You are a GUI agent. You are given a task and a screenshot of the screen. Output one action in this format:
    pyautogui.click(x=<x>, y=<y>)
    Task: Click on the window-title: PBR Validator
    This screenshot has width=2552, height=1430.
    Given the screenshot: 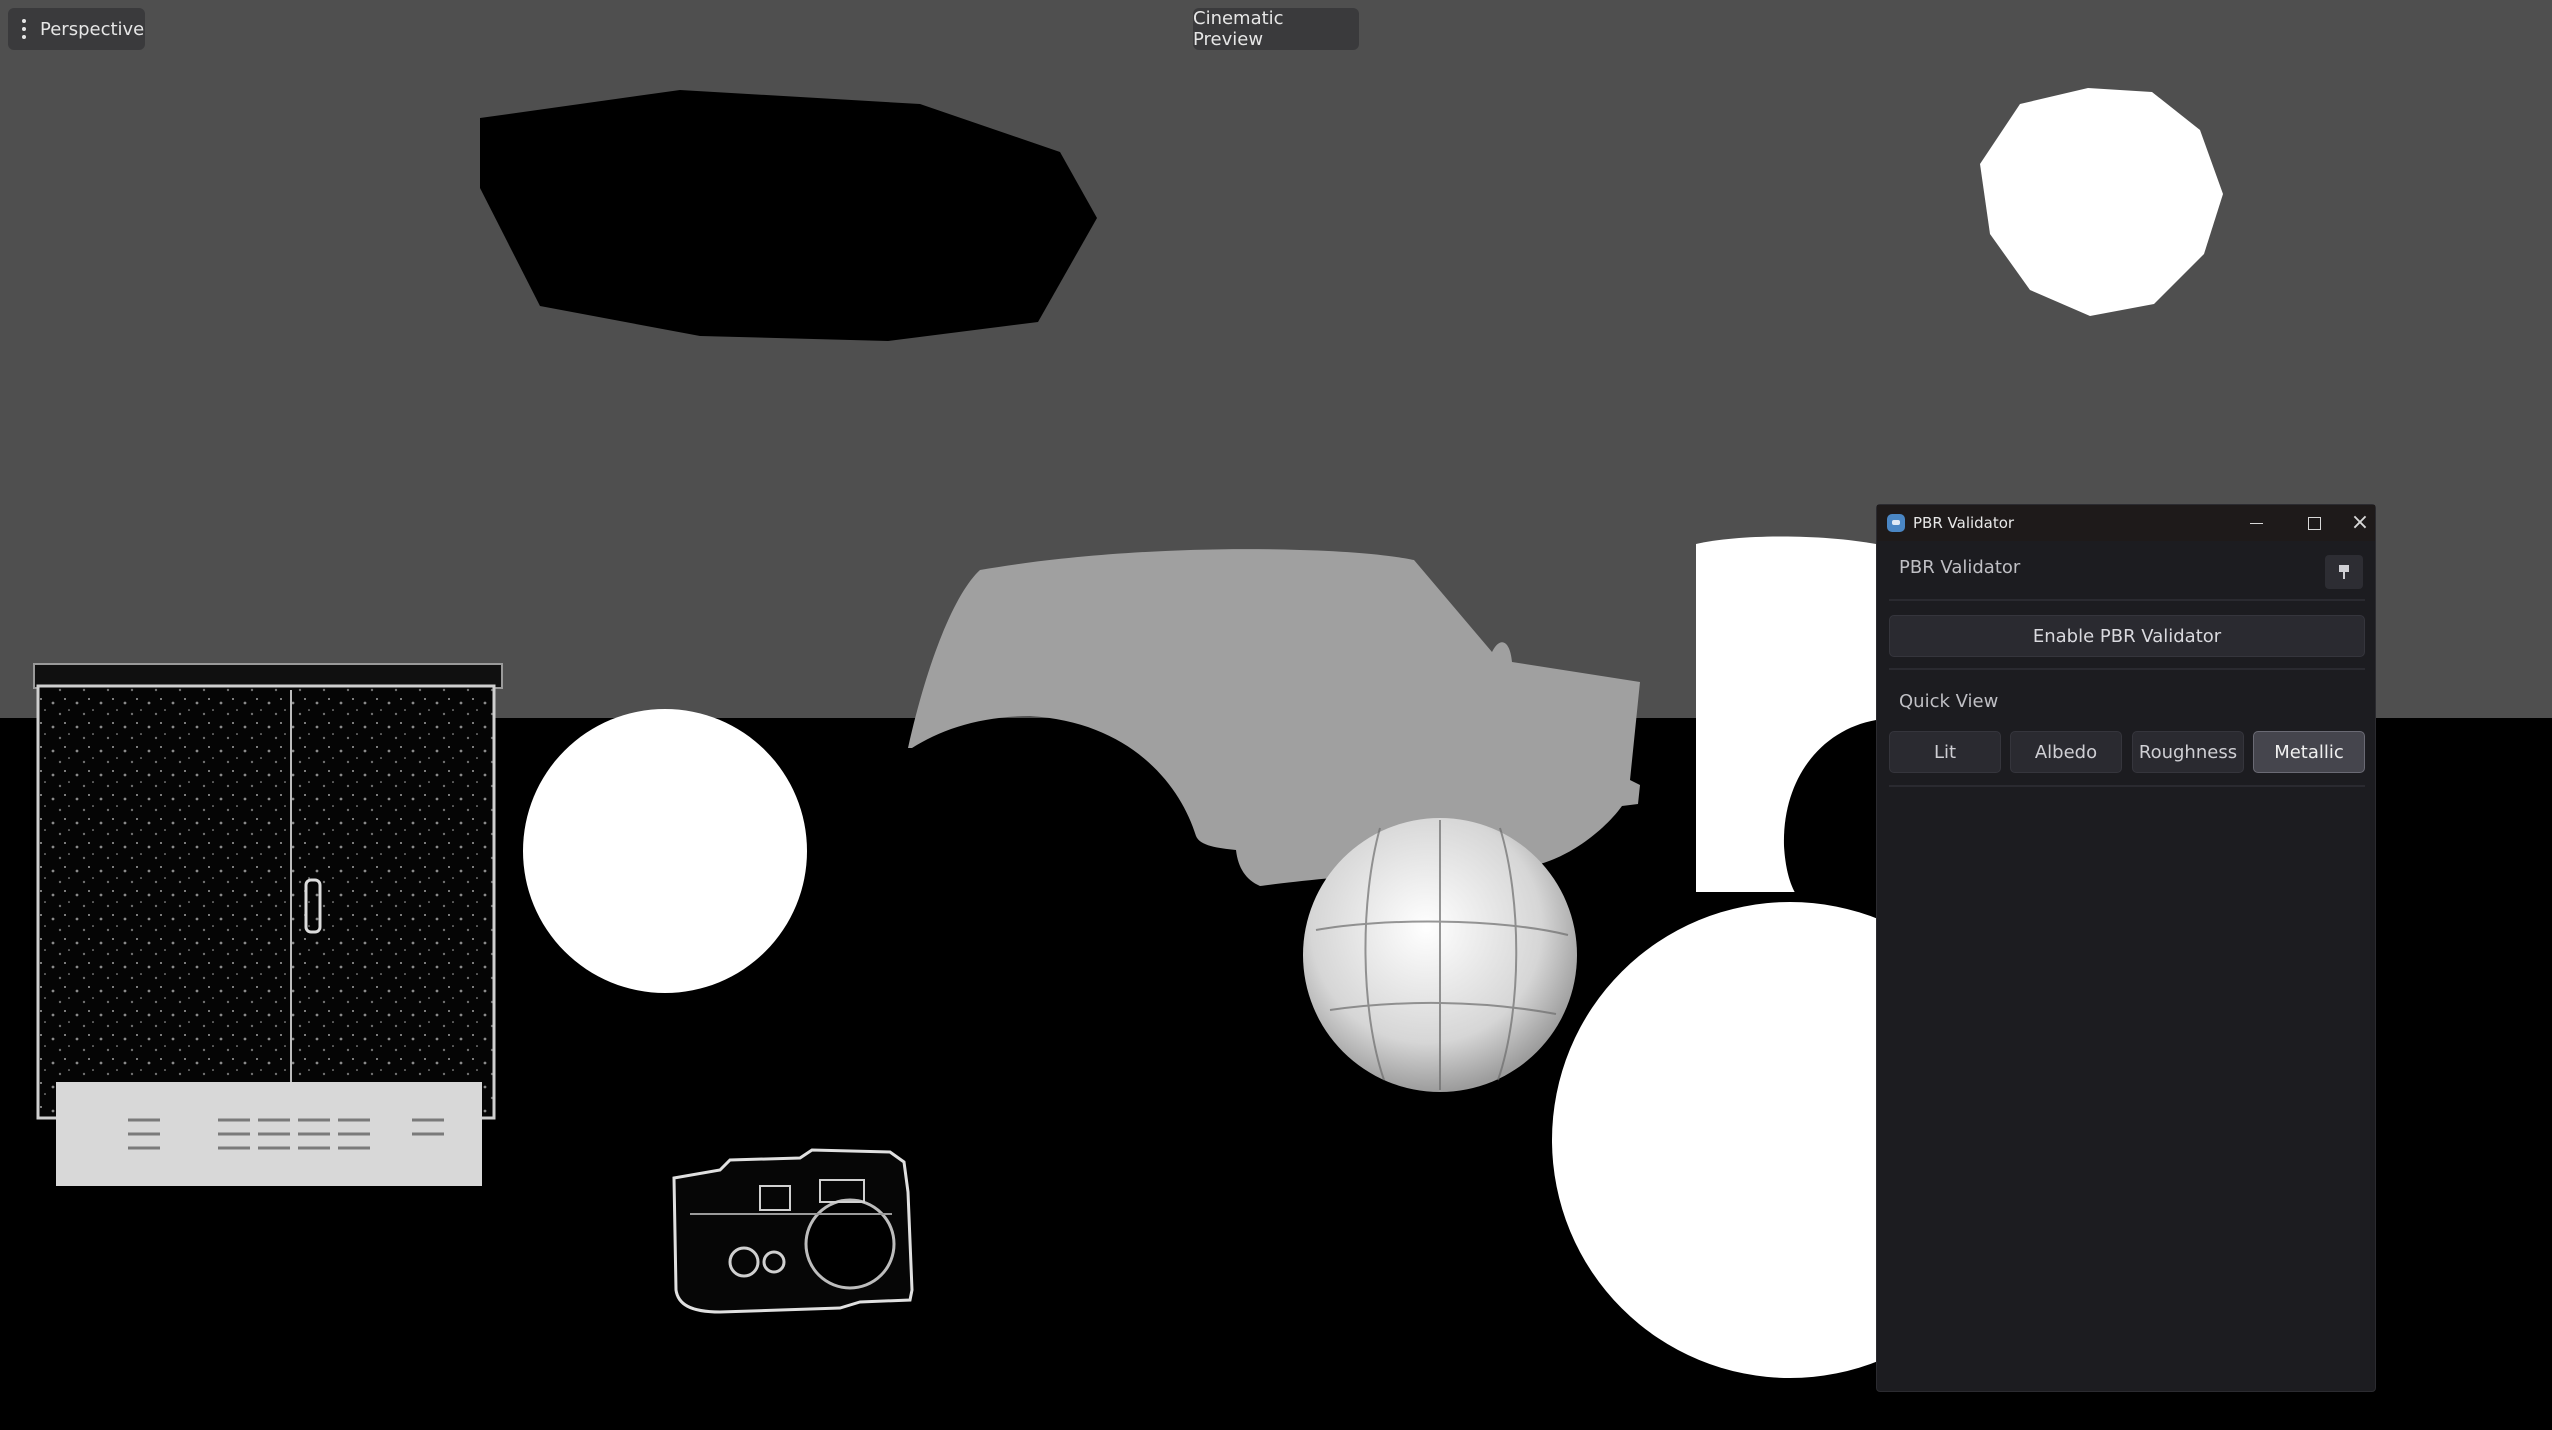 What is the action you would take?
    pyautogui.click(x=1964, y=523)
    